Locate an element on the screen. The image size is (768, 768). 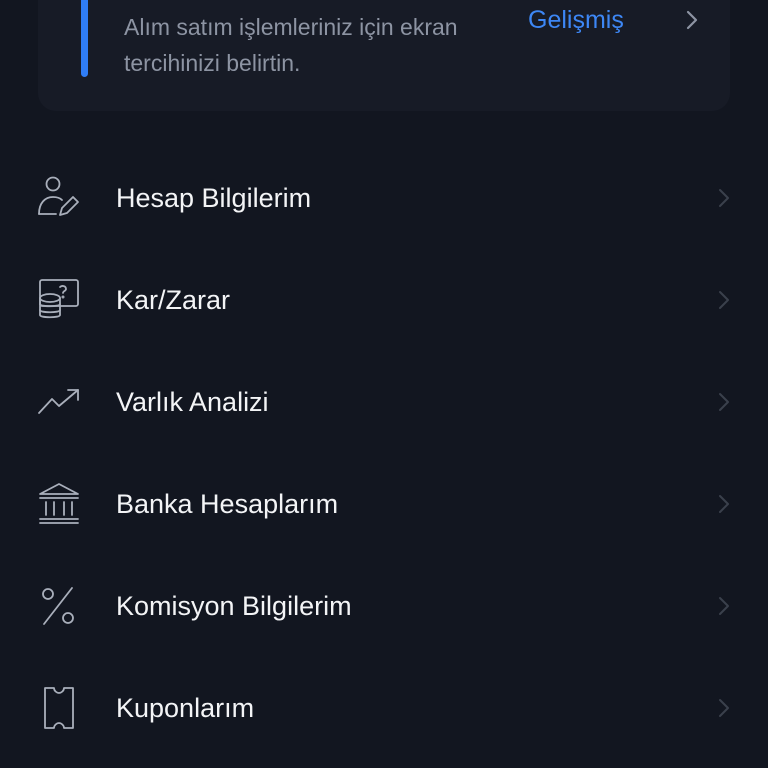
menu-item-label: Komisyon Bilgilerim is located at coordinates (234, 606).